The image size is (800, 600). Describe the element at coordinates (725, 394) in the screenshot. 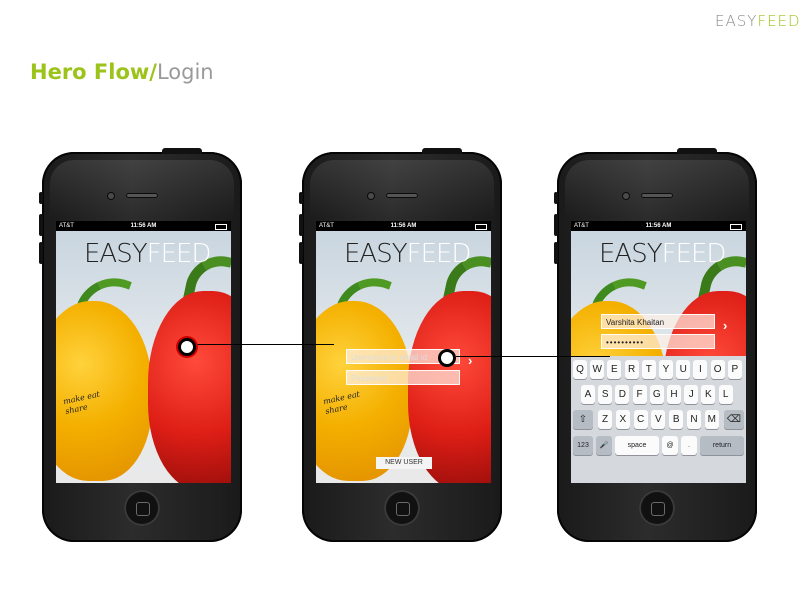

I see `key-l: L` at that location.